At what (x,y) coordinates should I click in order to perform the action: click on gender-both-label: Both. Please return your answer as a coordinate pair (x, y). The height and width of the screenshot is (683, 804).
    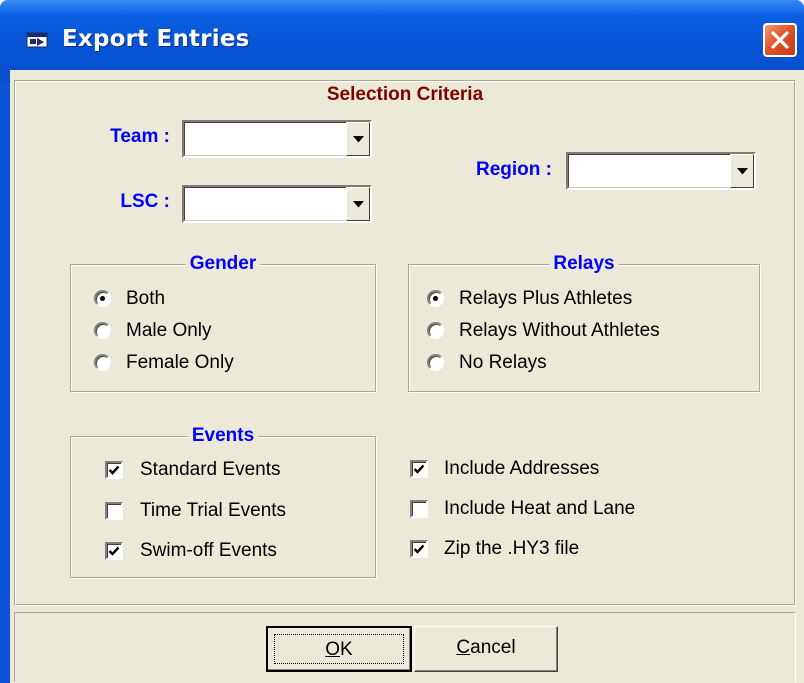
    Looking at the image, I should click on (145, 299).